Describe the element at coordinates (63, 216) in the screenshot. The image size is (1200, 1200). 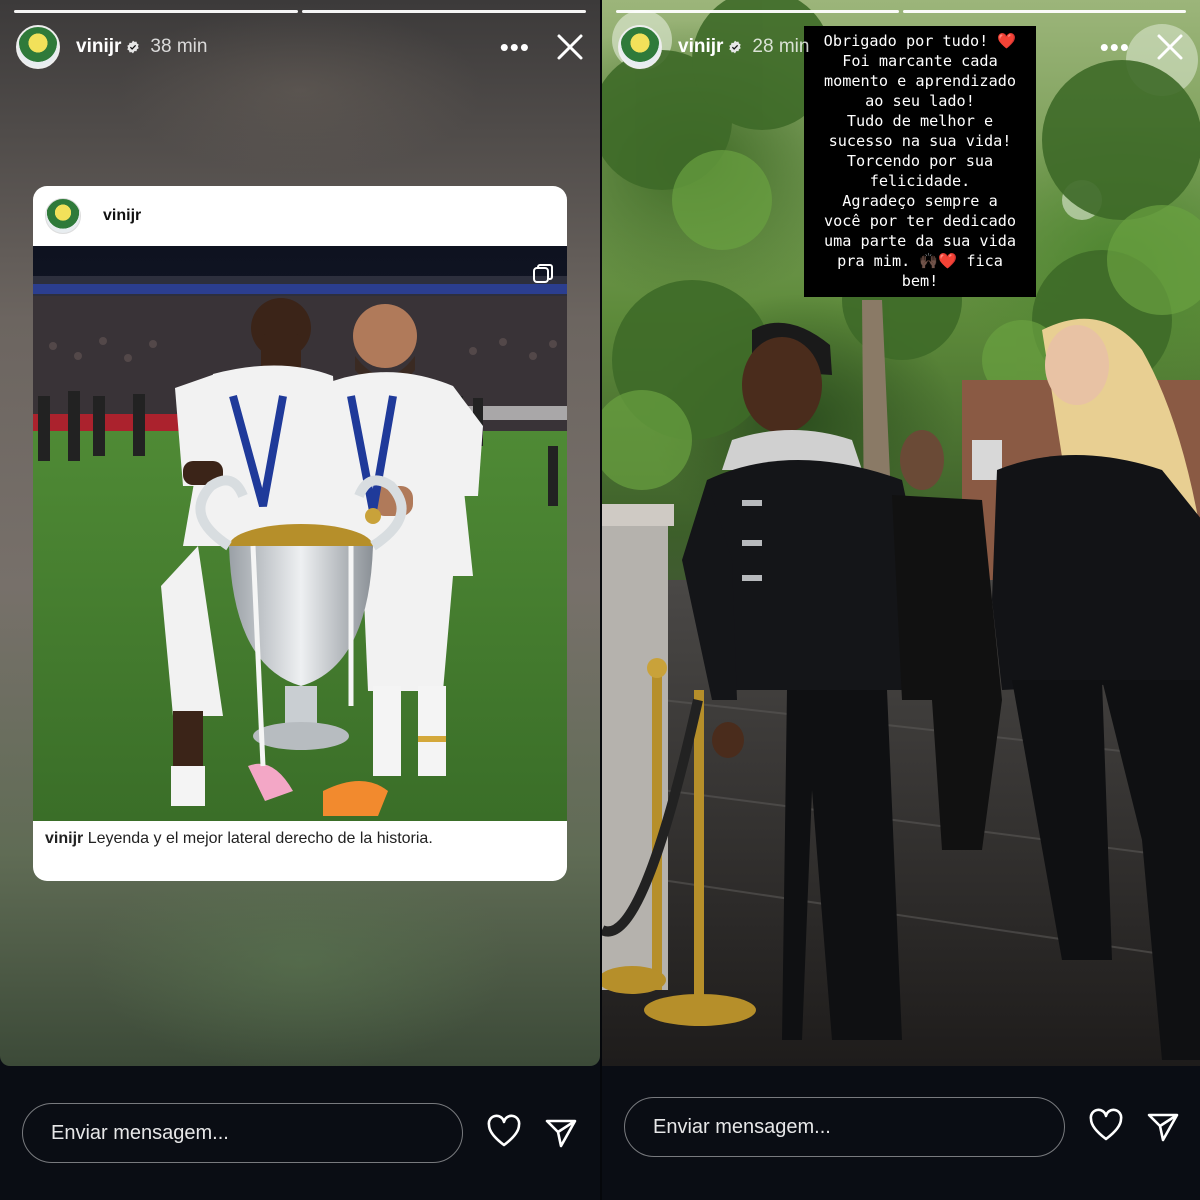
I see `post-avatar` at that location.